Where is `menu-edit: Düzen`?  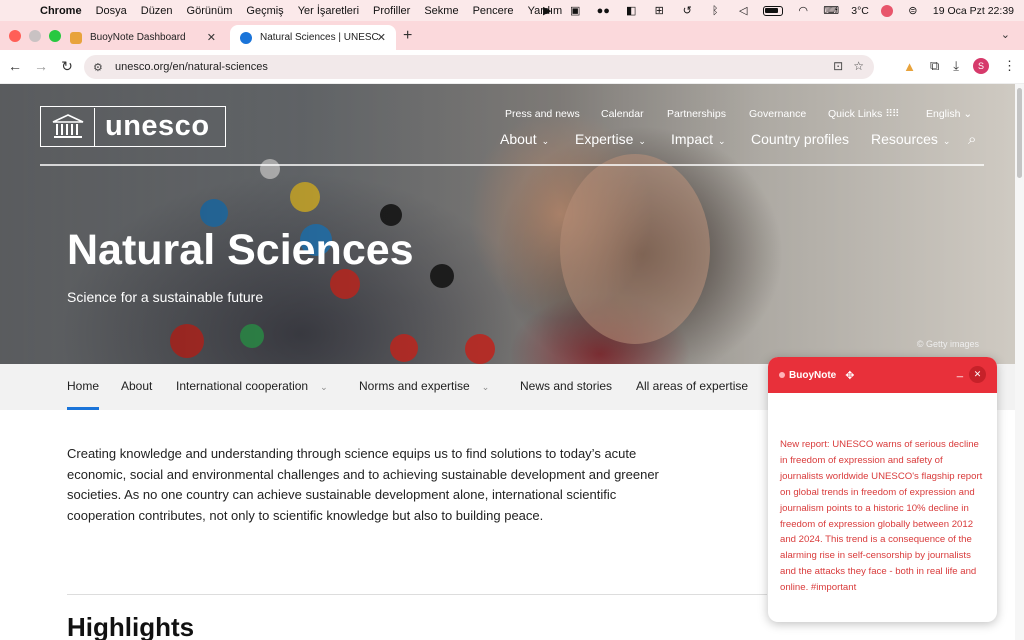
menu-edit: Düzen is located at coordinates (157, 11).